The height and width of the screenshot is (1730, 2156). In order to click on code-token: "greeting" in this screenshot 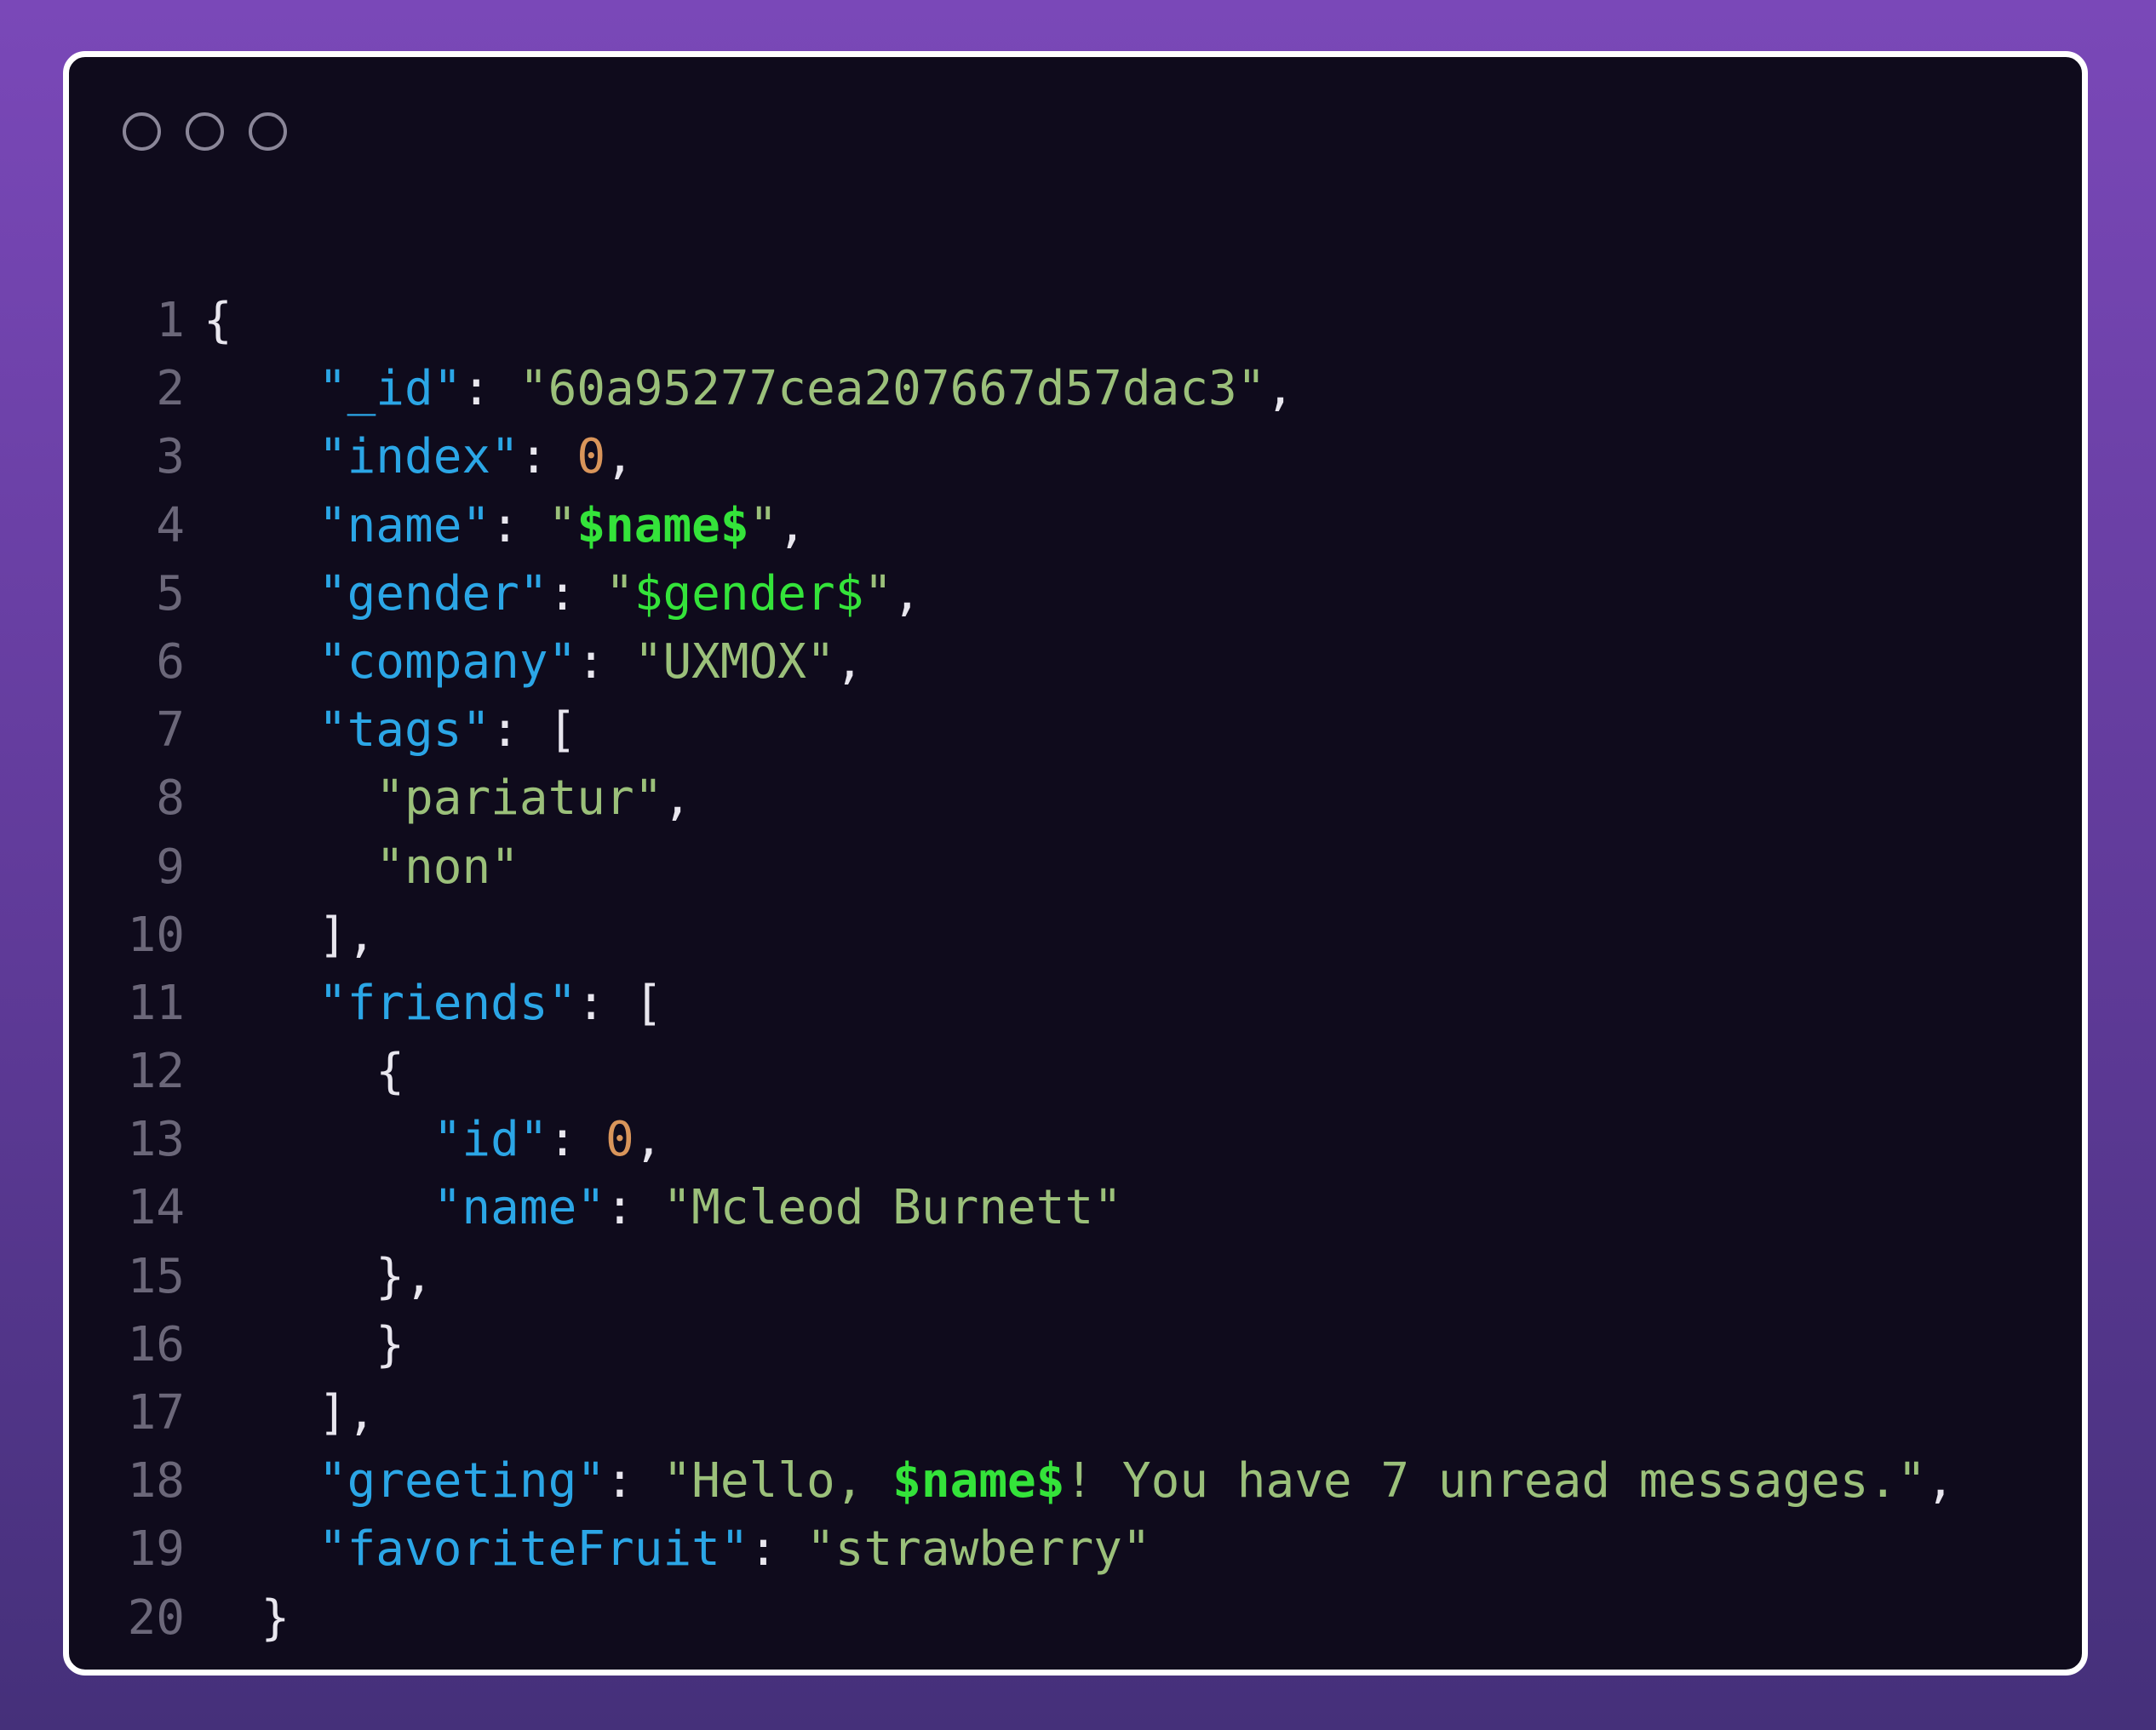, I will do `click(462, 1481)`.